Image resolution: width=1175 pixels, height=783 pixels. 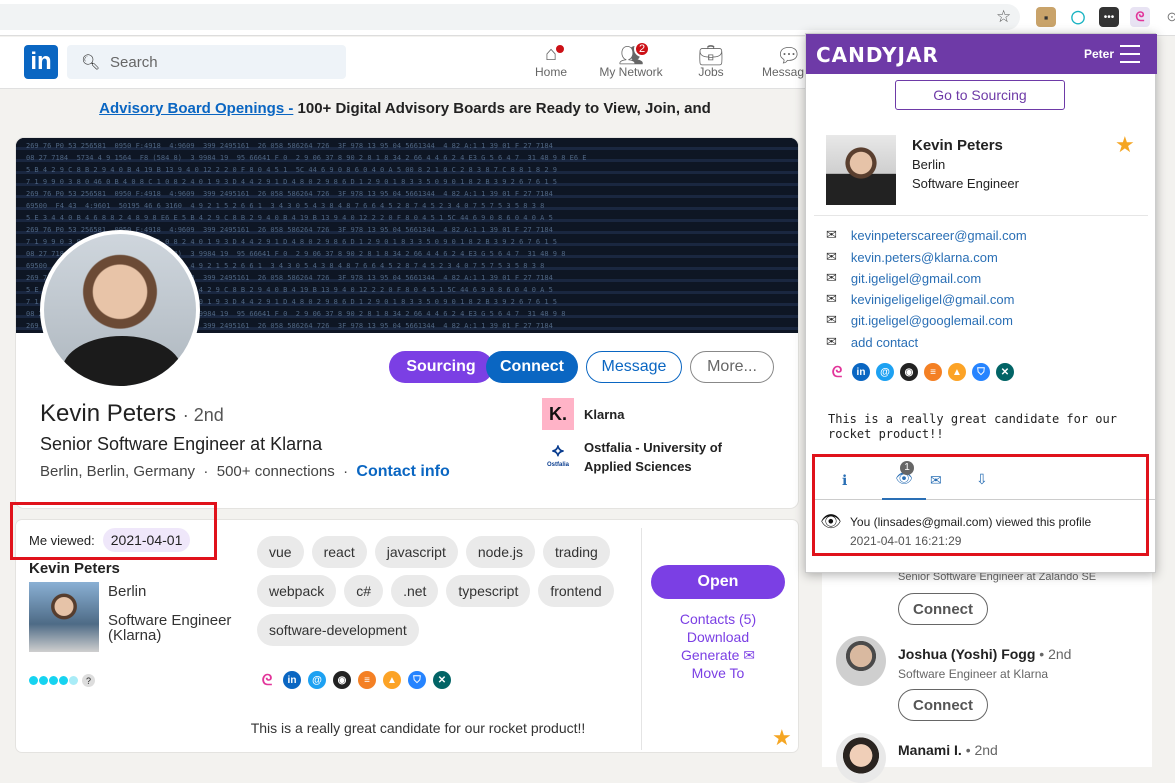 I want to click on extension-face-icon: ▪, so click(x=1046, y=17).